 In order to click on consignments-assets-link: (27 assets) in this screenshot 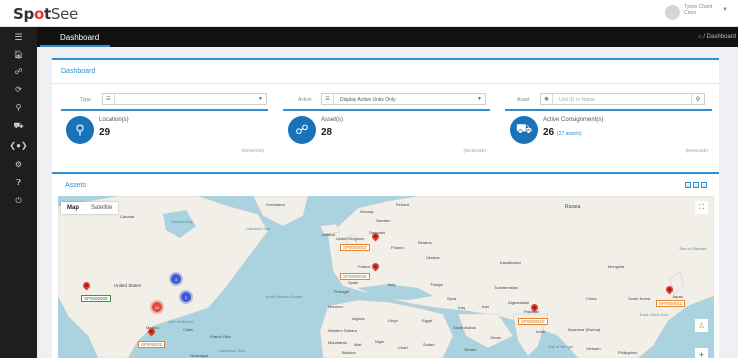, I will do `click(569, 134)`.